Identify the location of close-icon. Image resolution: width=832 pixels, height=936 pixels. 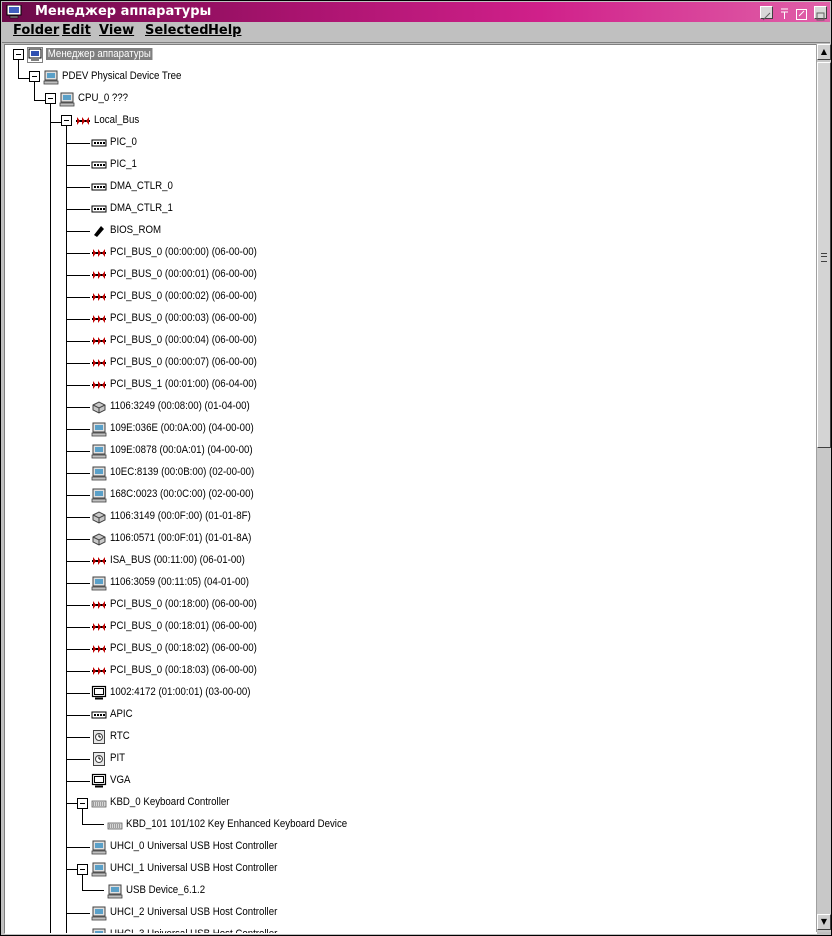
(820, 16).